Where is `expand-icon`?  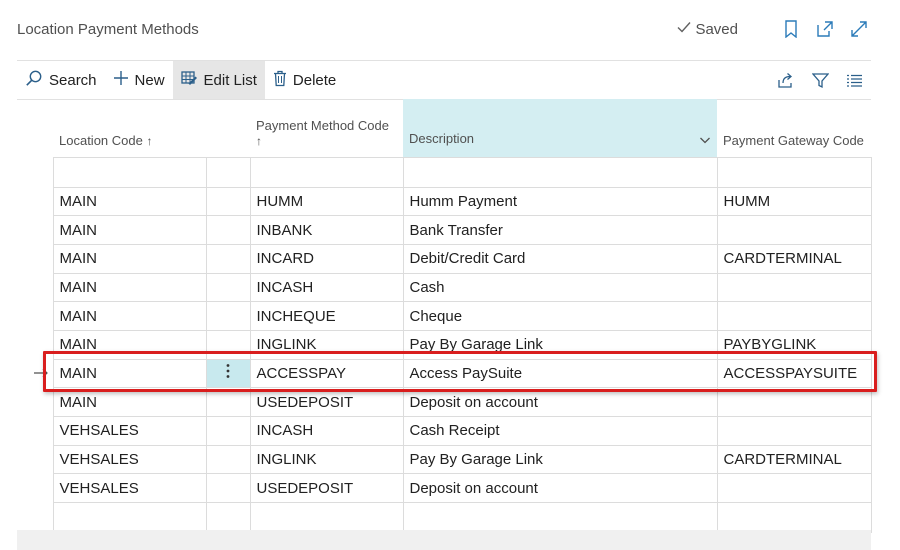 expand-icon is located at coordinates (859, 29).